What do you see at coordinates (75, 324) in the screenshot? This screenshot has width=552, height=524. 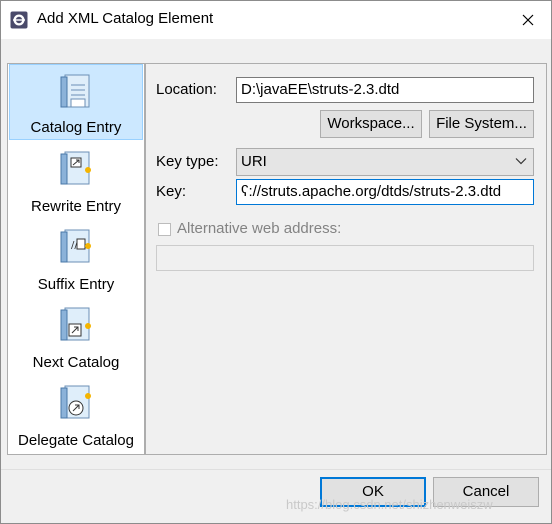 I see `next-catalog-icon` at bounding box center [75, 324].